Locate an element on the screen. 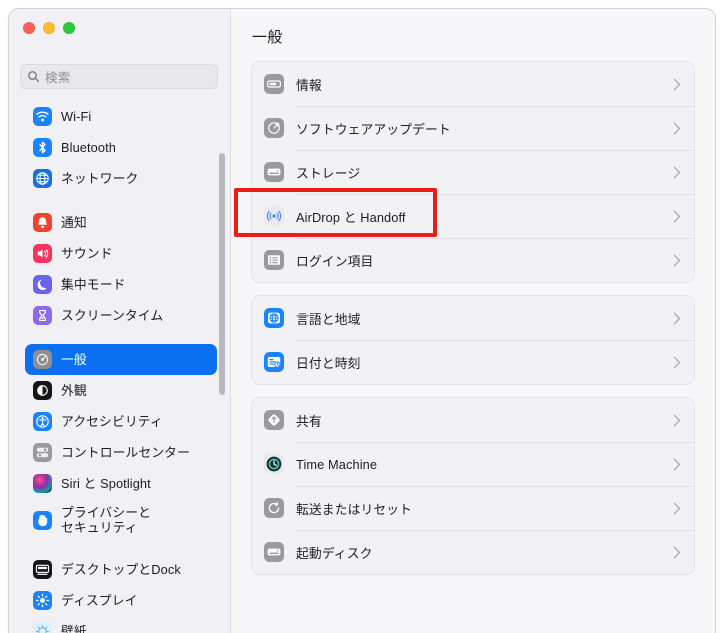 This screenshot has height=633, width=721. sidebar-item-コントロールセンター: コントロールセンター is located at coordinates (121, 452).